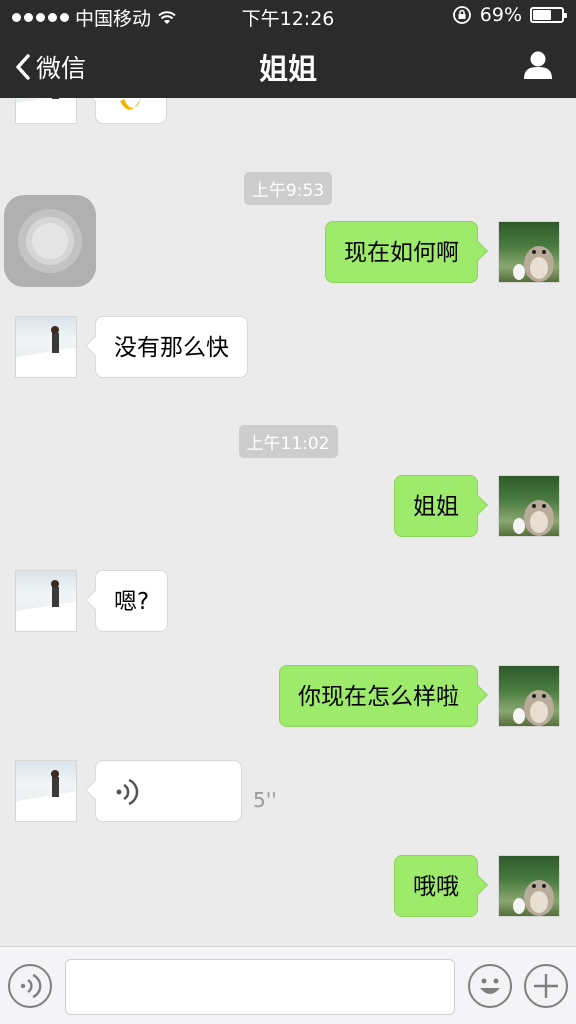 This screenshot has width=576, height=1024. I want to click on person-icon, so click(538, 65).